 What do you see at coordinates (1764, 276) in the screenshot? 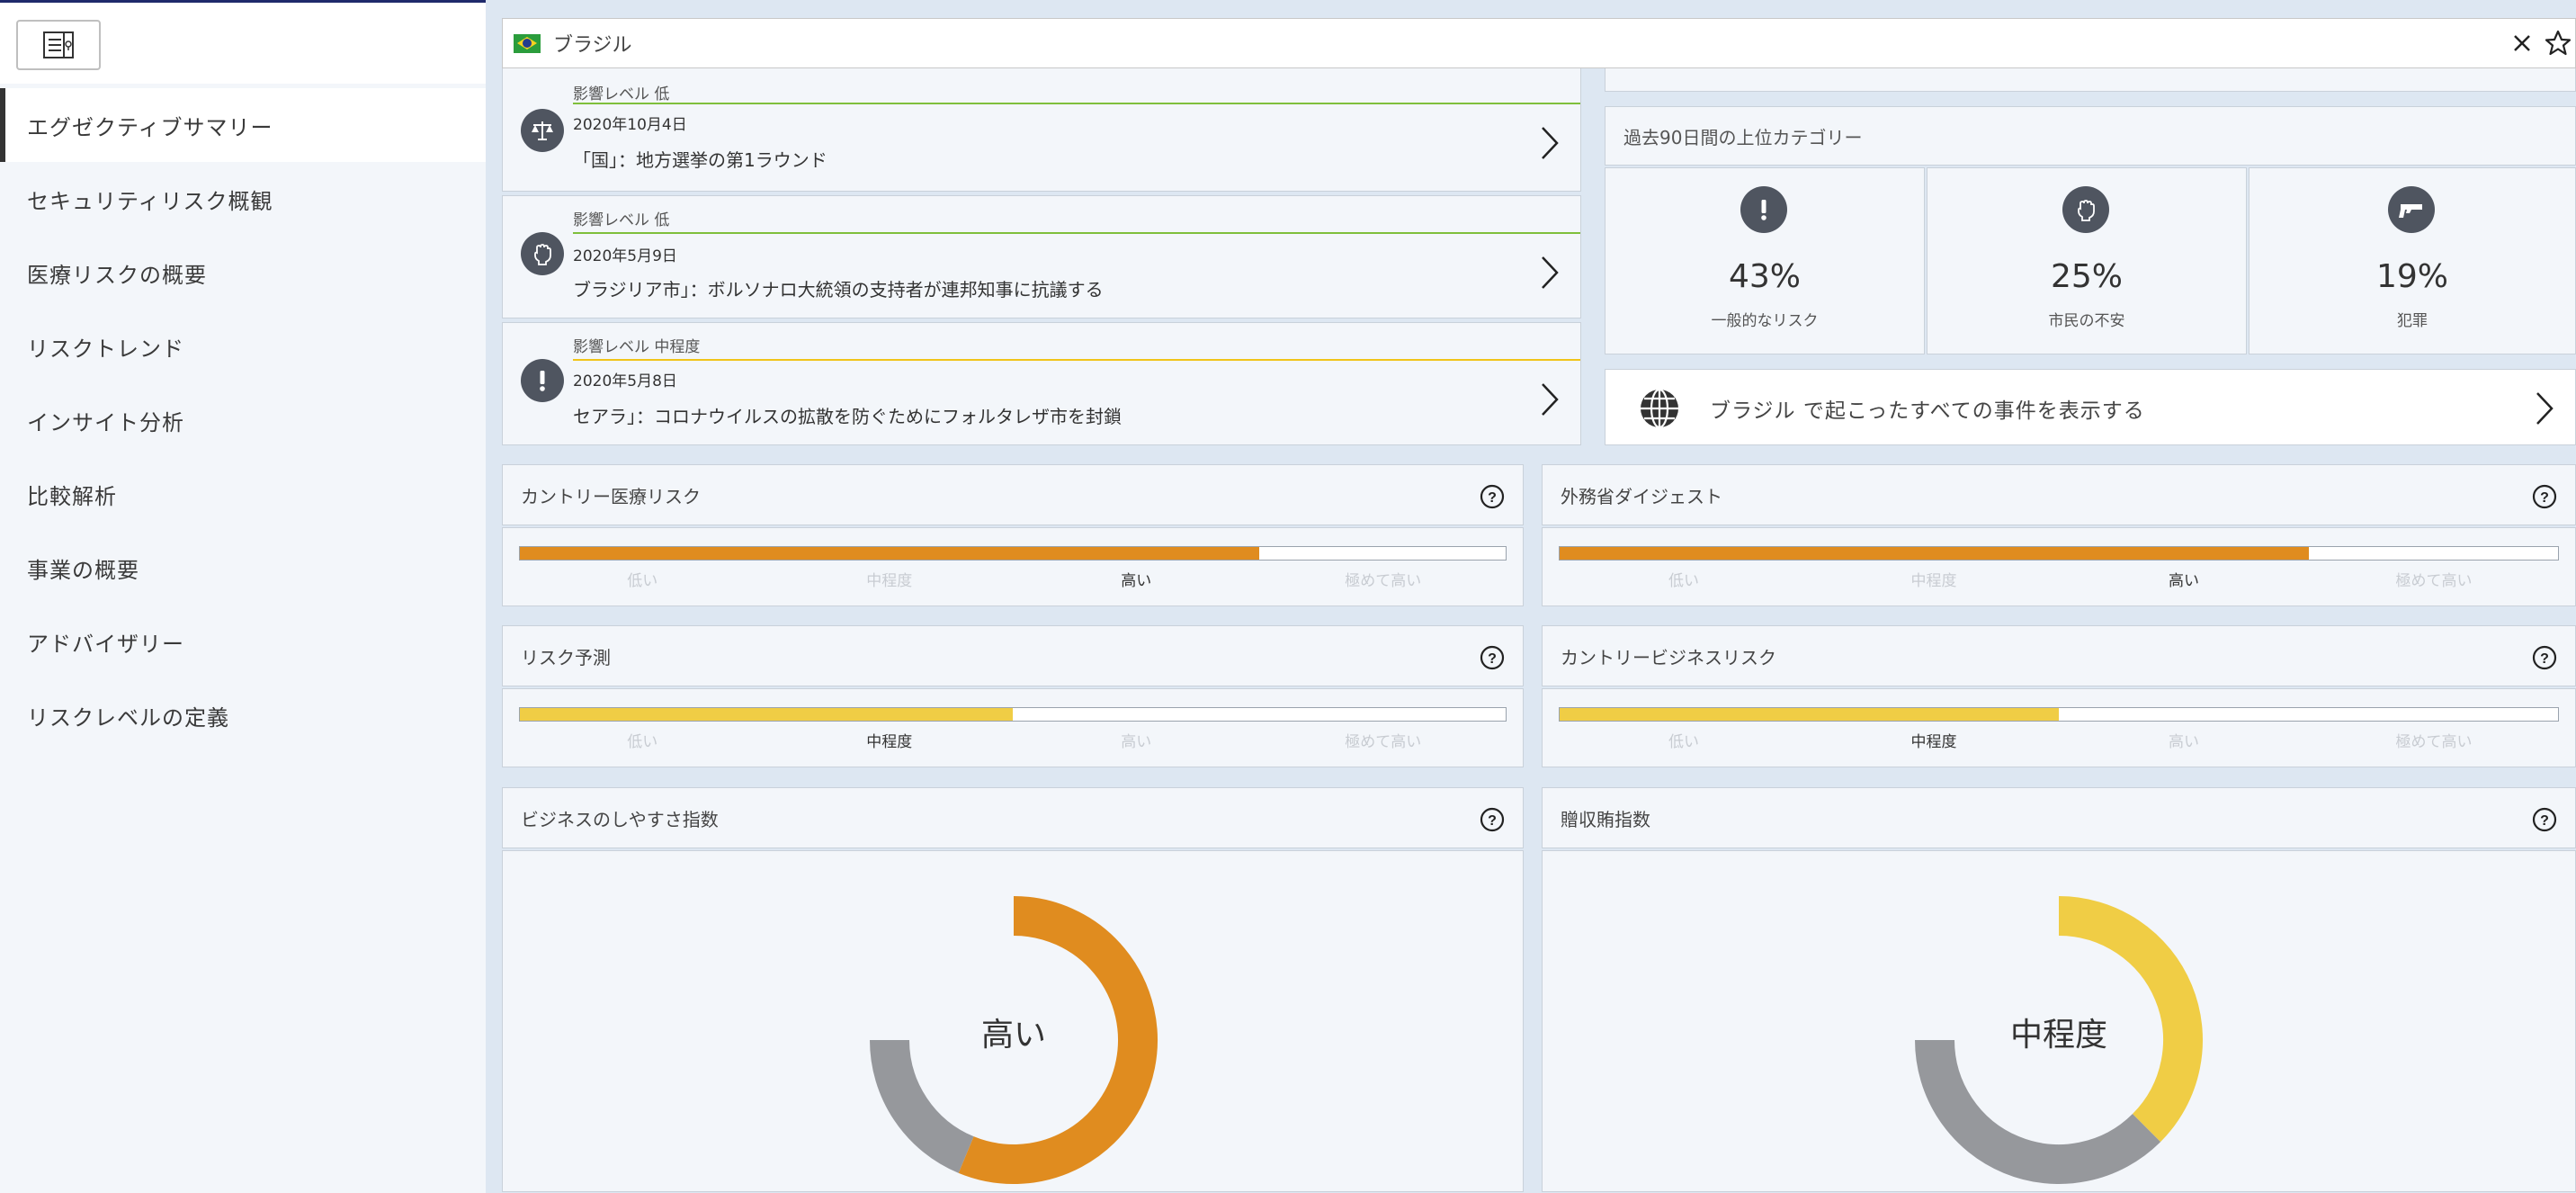
I see `category-percentage: 43%` at bounding box center [1764, 276].